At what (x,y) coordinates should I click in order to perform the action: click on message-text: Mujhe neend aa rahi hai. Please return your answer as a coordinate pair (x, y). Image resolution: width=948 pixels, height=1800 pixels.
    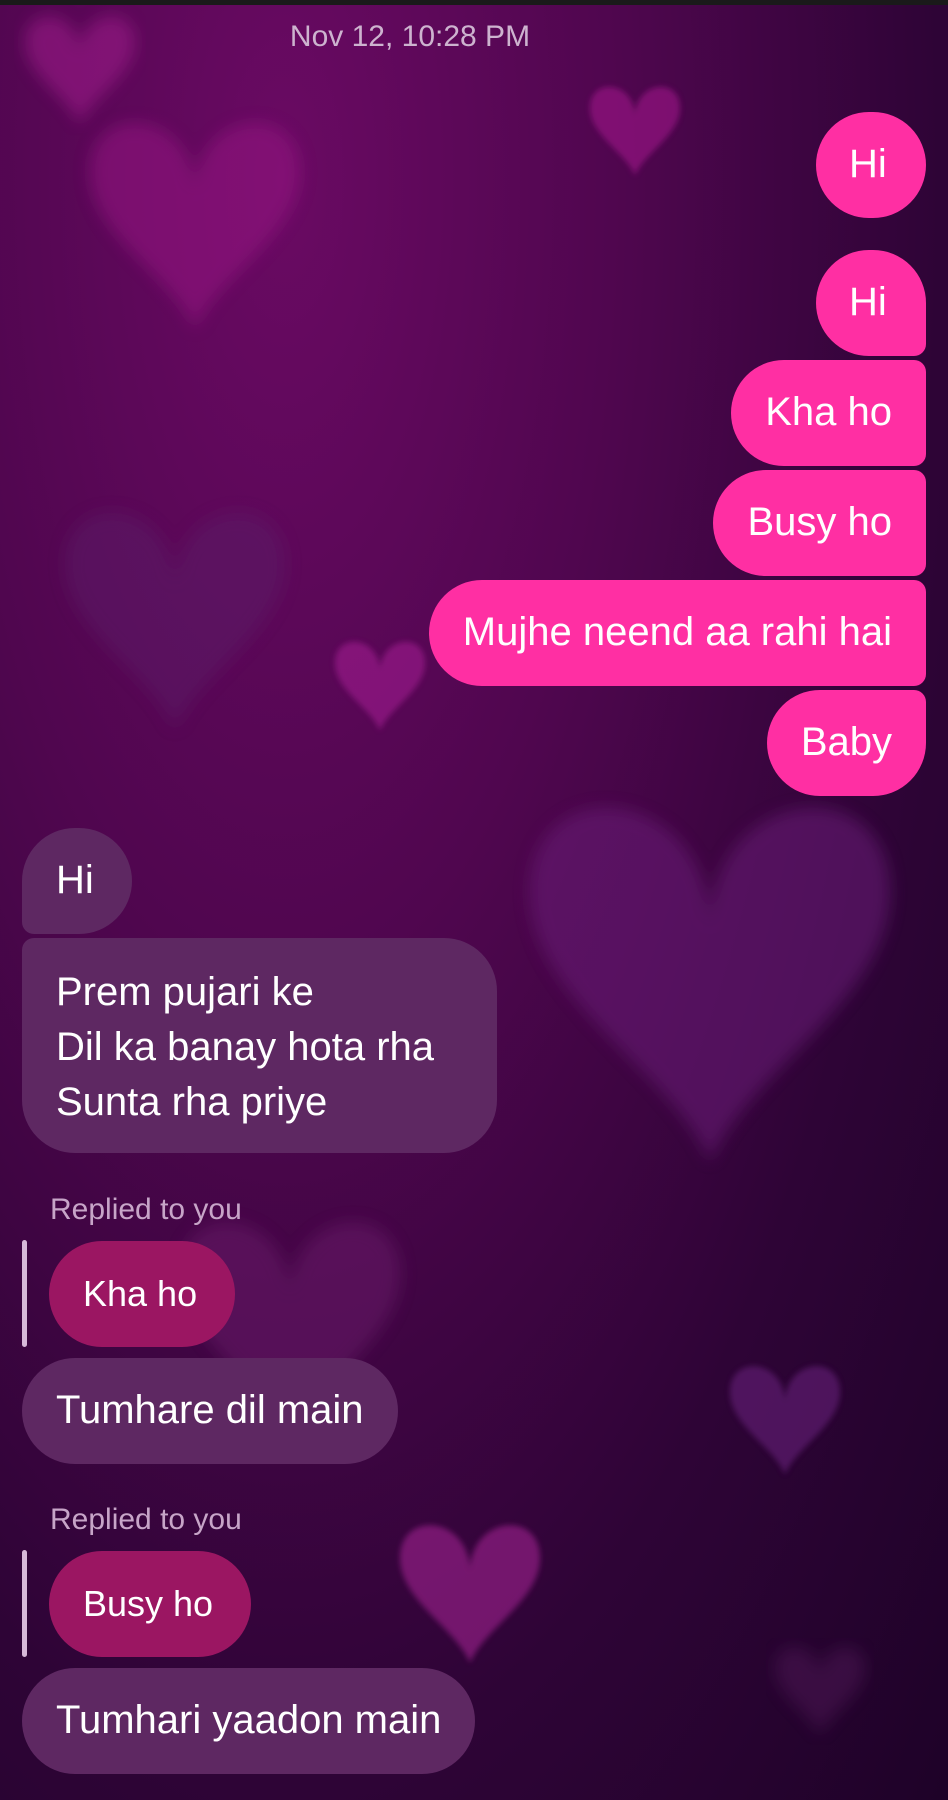
    Looking at the image, I should click on (677, 632).